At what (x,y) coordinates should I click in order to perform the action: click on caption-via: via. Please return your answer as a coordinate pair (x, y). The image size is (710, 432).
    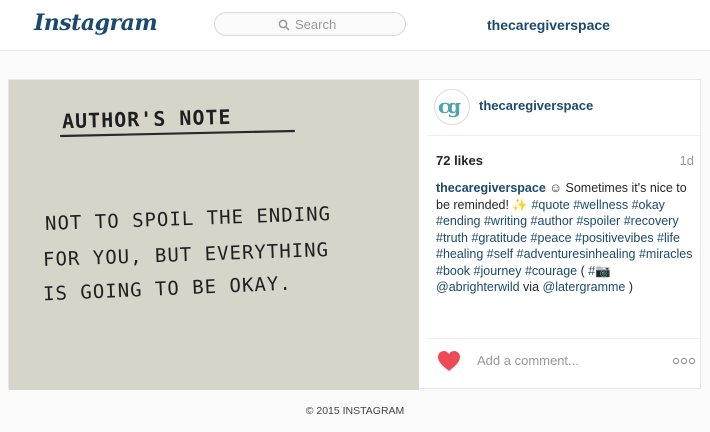
    Looking at the image, I should click on (531, 287).